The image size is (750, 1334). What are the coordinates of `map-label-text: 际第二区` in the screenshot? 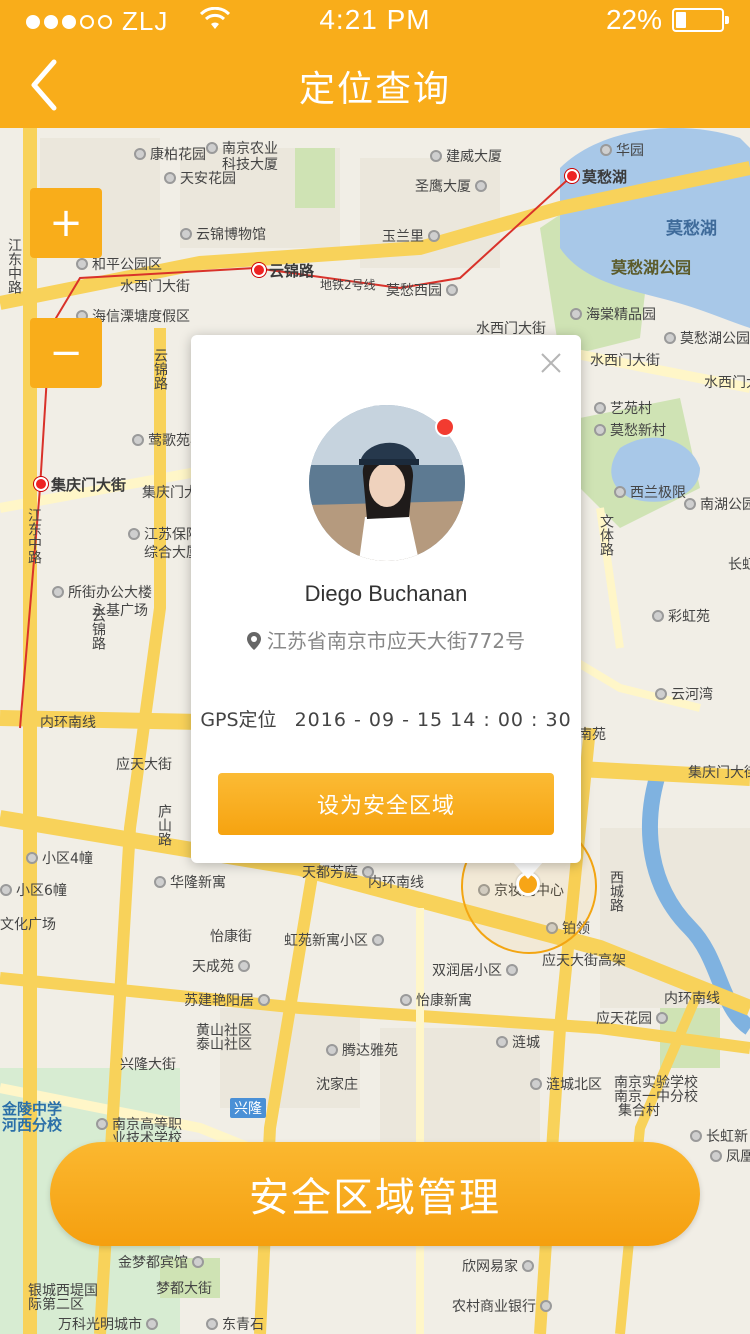 It's located at (56, 1305).